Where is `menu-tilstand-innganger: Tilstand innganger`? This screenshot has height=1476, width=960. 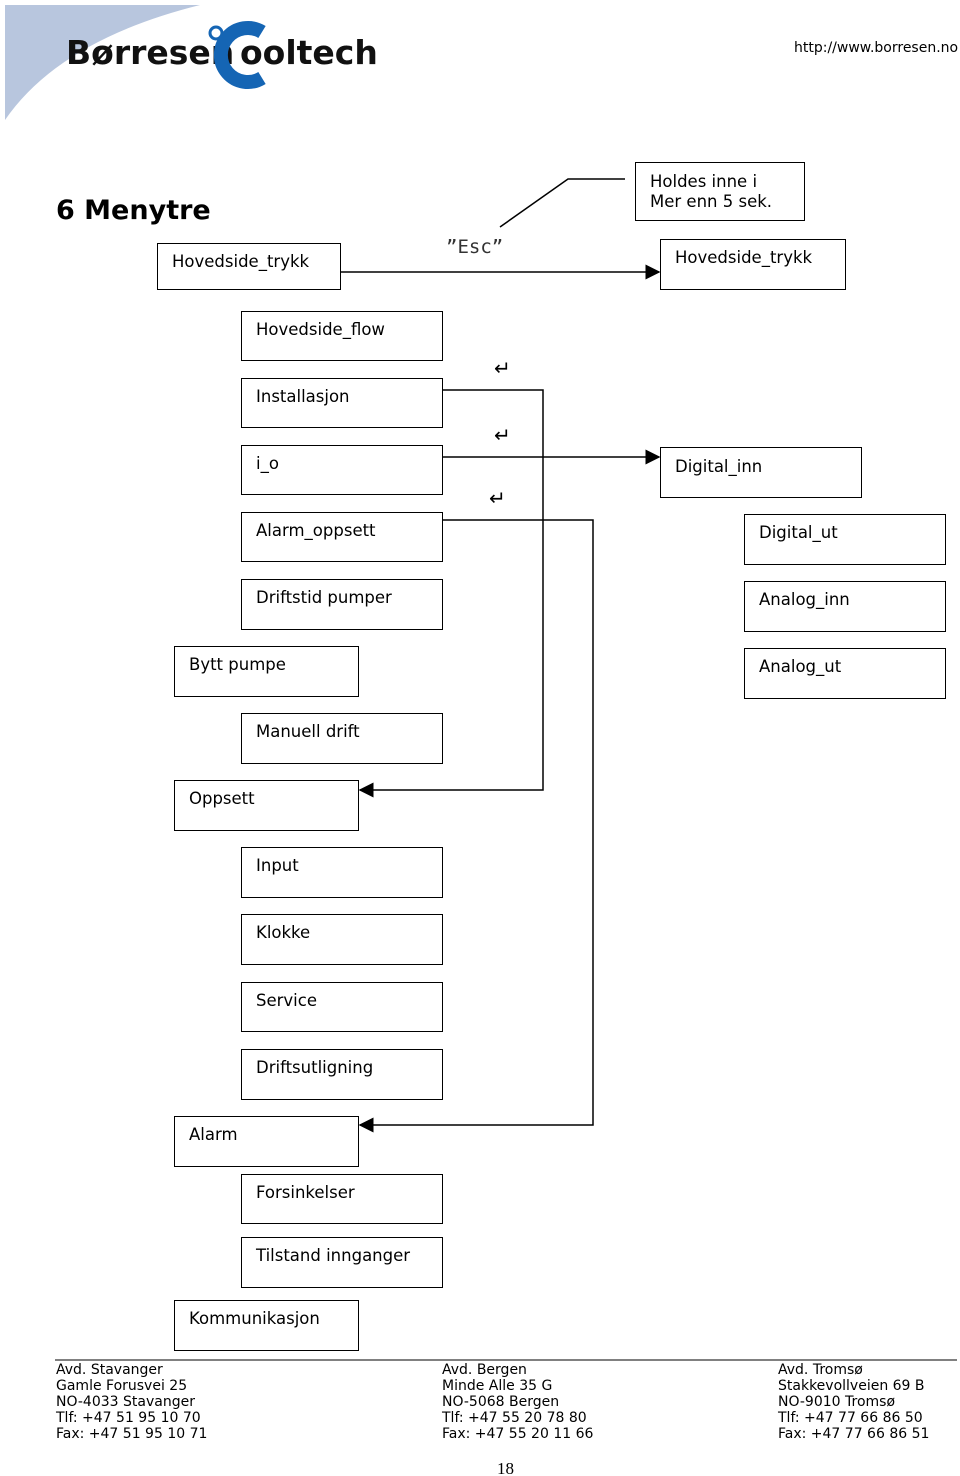
menu-tilstand-innganger: Tilstand innganger is located at coordinates (342, 1262).